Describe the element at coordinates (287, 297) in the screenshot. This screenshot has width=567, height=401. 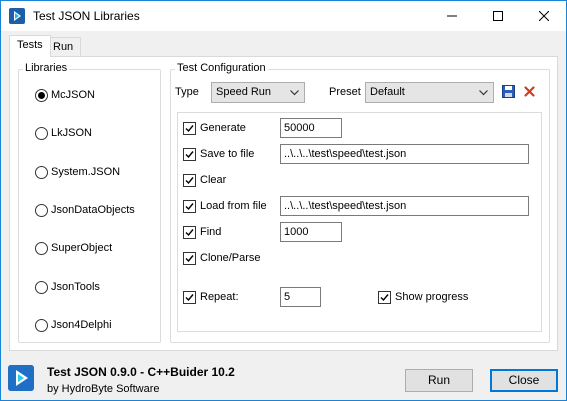
I see `input-value: 5` at that location.